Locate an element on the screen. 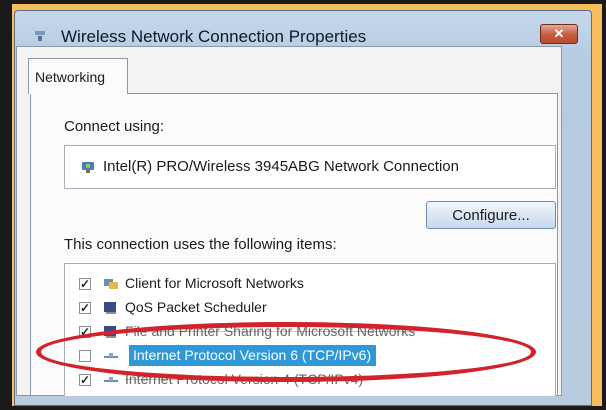  item-label: Client for Microsoft Networks is located at coordinates (214, 283).